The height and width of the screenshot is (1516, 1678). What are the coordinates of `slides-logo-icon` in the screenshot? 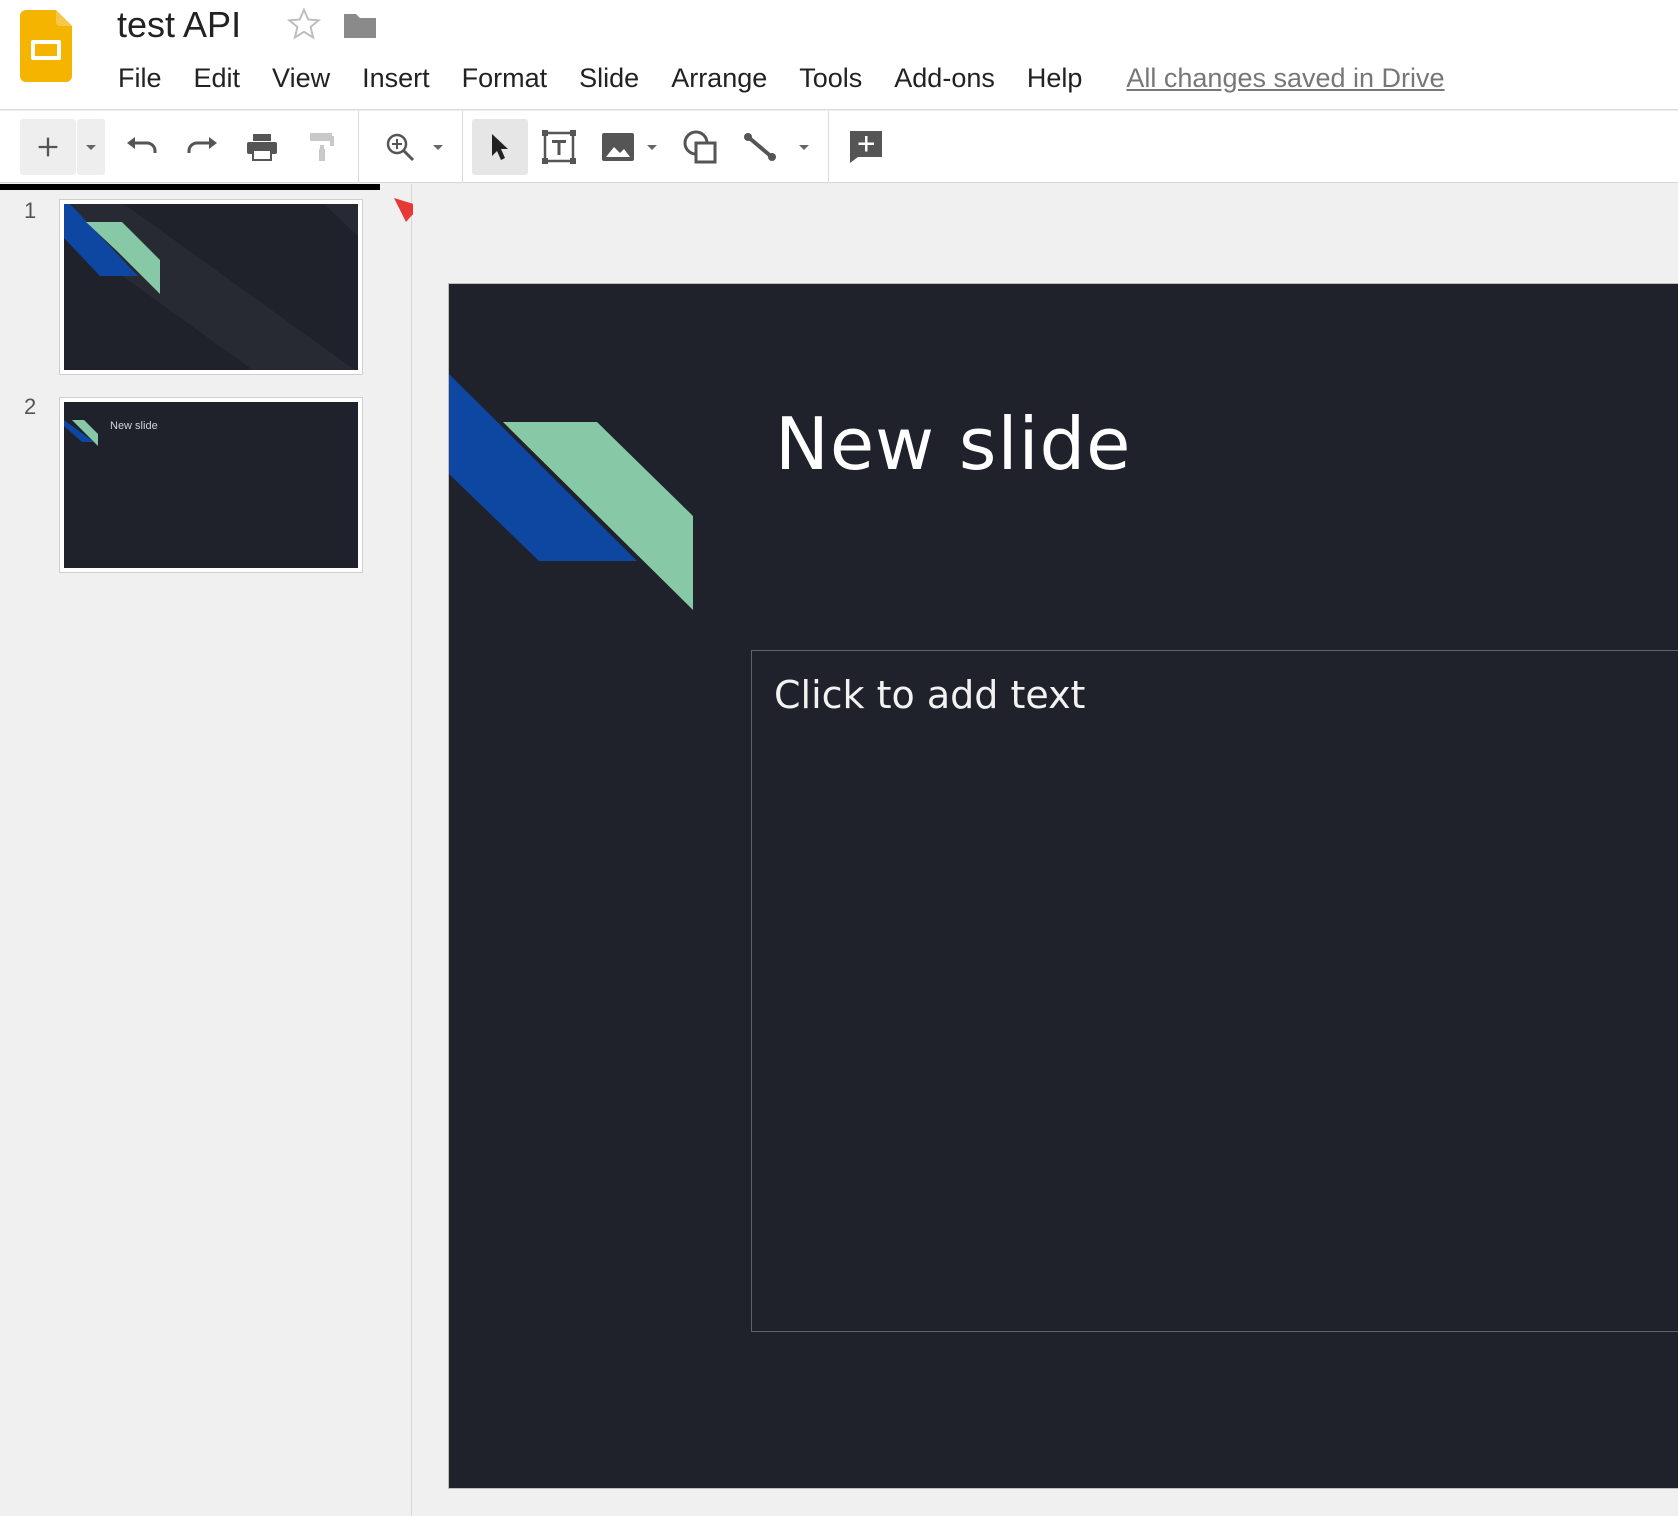 It's located at (46, 46).